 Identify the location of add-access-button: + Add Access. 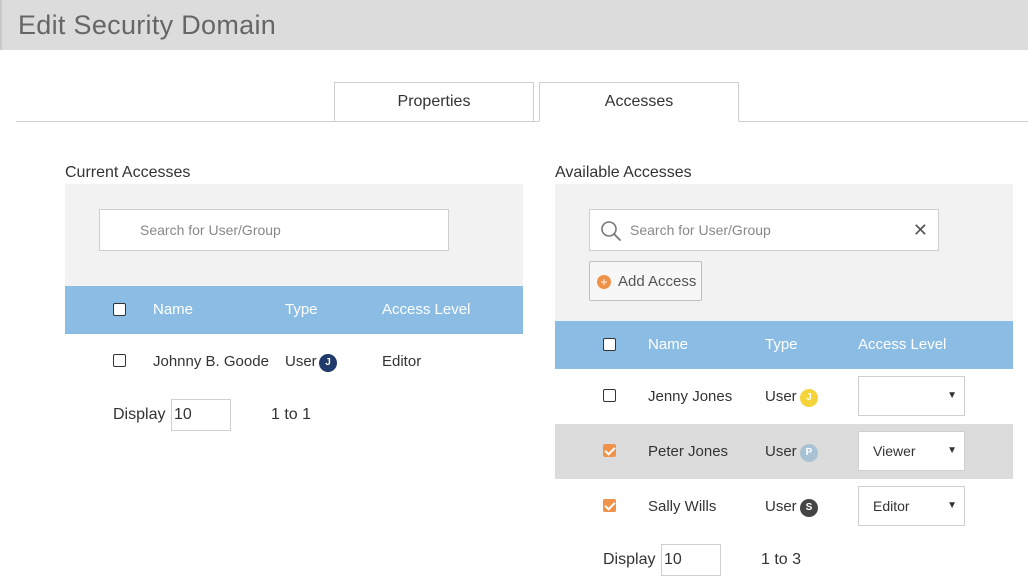
(645, 281).